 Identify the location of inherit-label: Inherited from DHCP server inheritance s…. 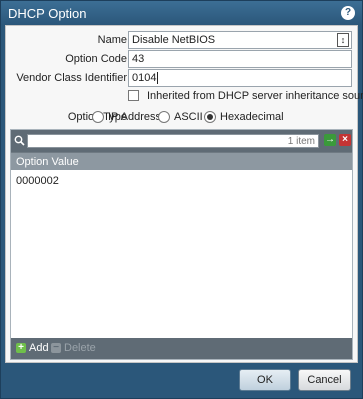
(255, 96).